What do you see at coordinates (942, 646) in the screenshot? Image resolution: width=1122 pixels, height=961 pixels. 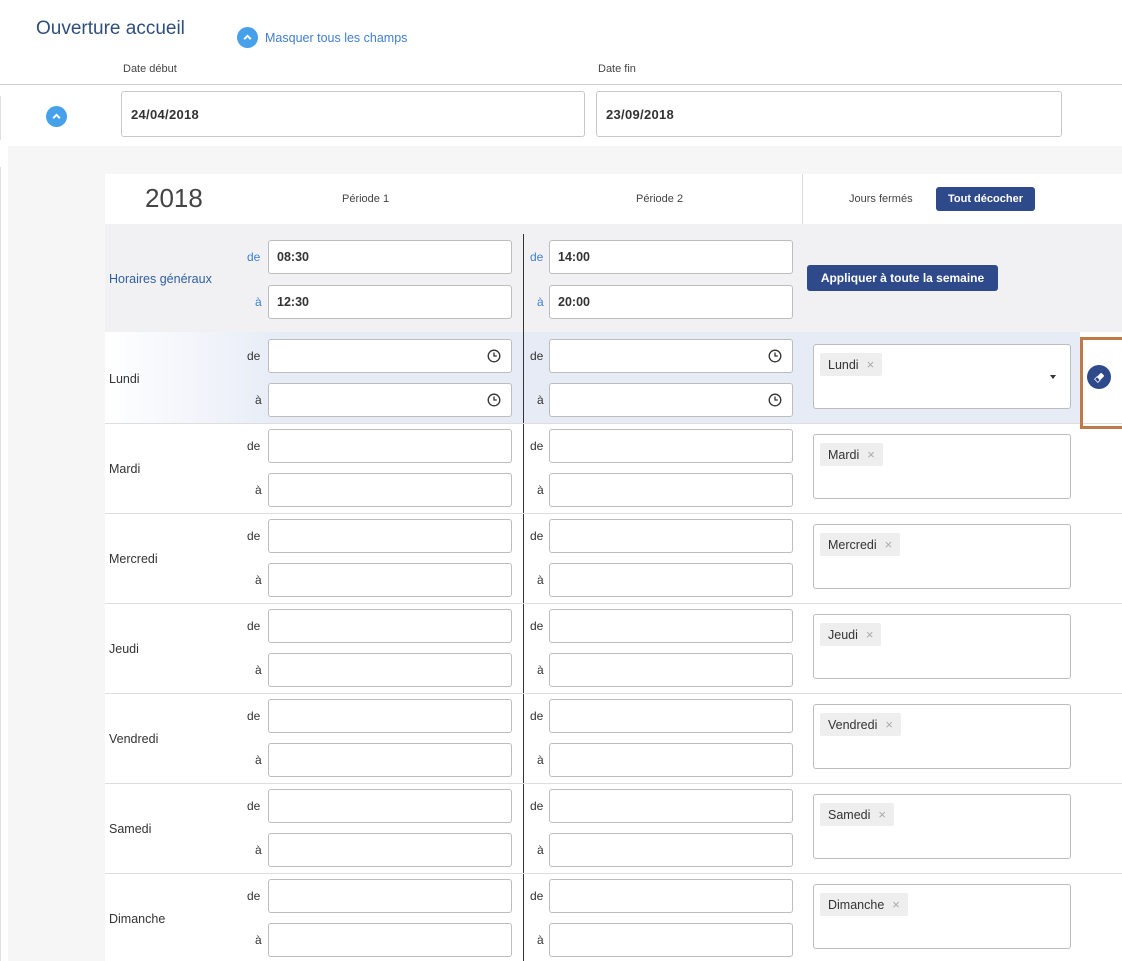 I see `closed-days-select: Jeudi ×` at bounding box center [942, 646].